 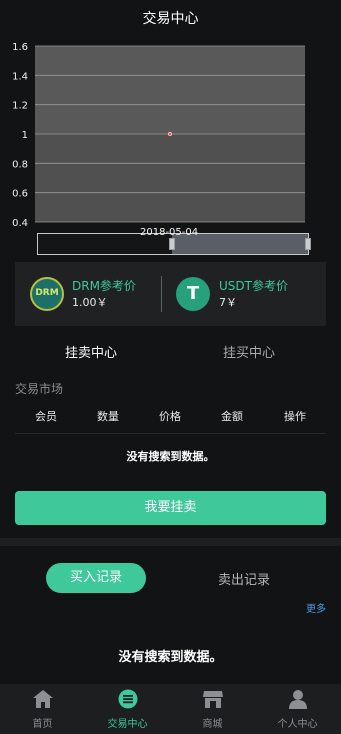 What do you see at coordinates (91, 351) in the screenshot?
I see `tab-sell-center: 挂卖中心` at bounding box center [91, 351].